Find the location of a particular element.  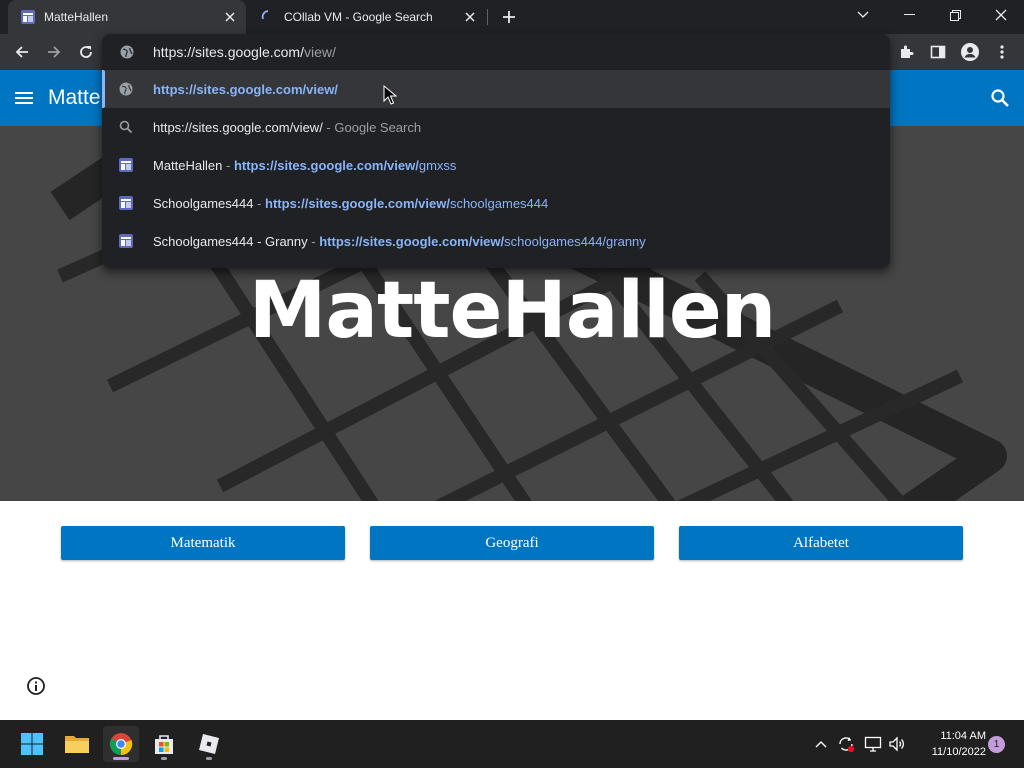

omnibox-text: https://sites.google.com/view/ is located at coordinates (244, 52).